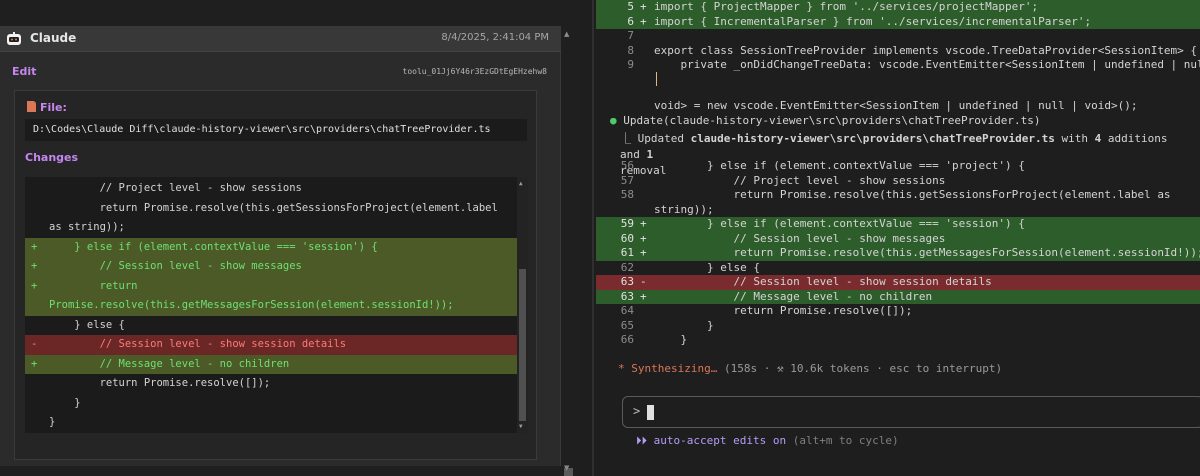  What do you see at coordinates (271, 364) in the screenshot?
I see `diff-line: + // Message level - no children` at bounding box center [271, 364].